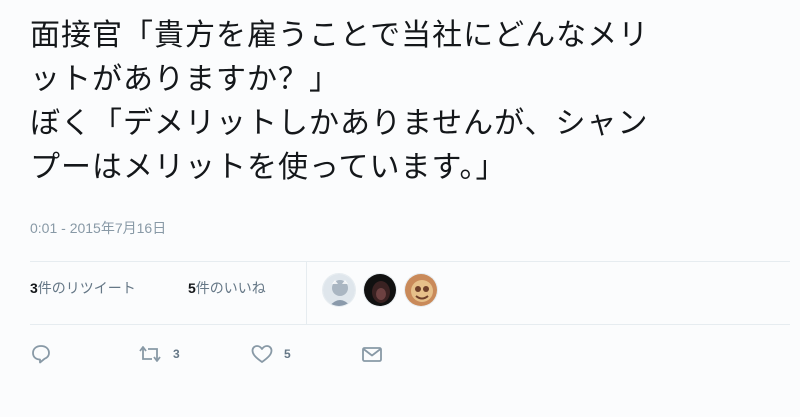  I want to click on reply-icon, so click(41, 354).